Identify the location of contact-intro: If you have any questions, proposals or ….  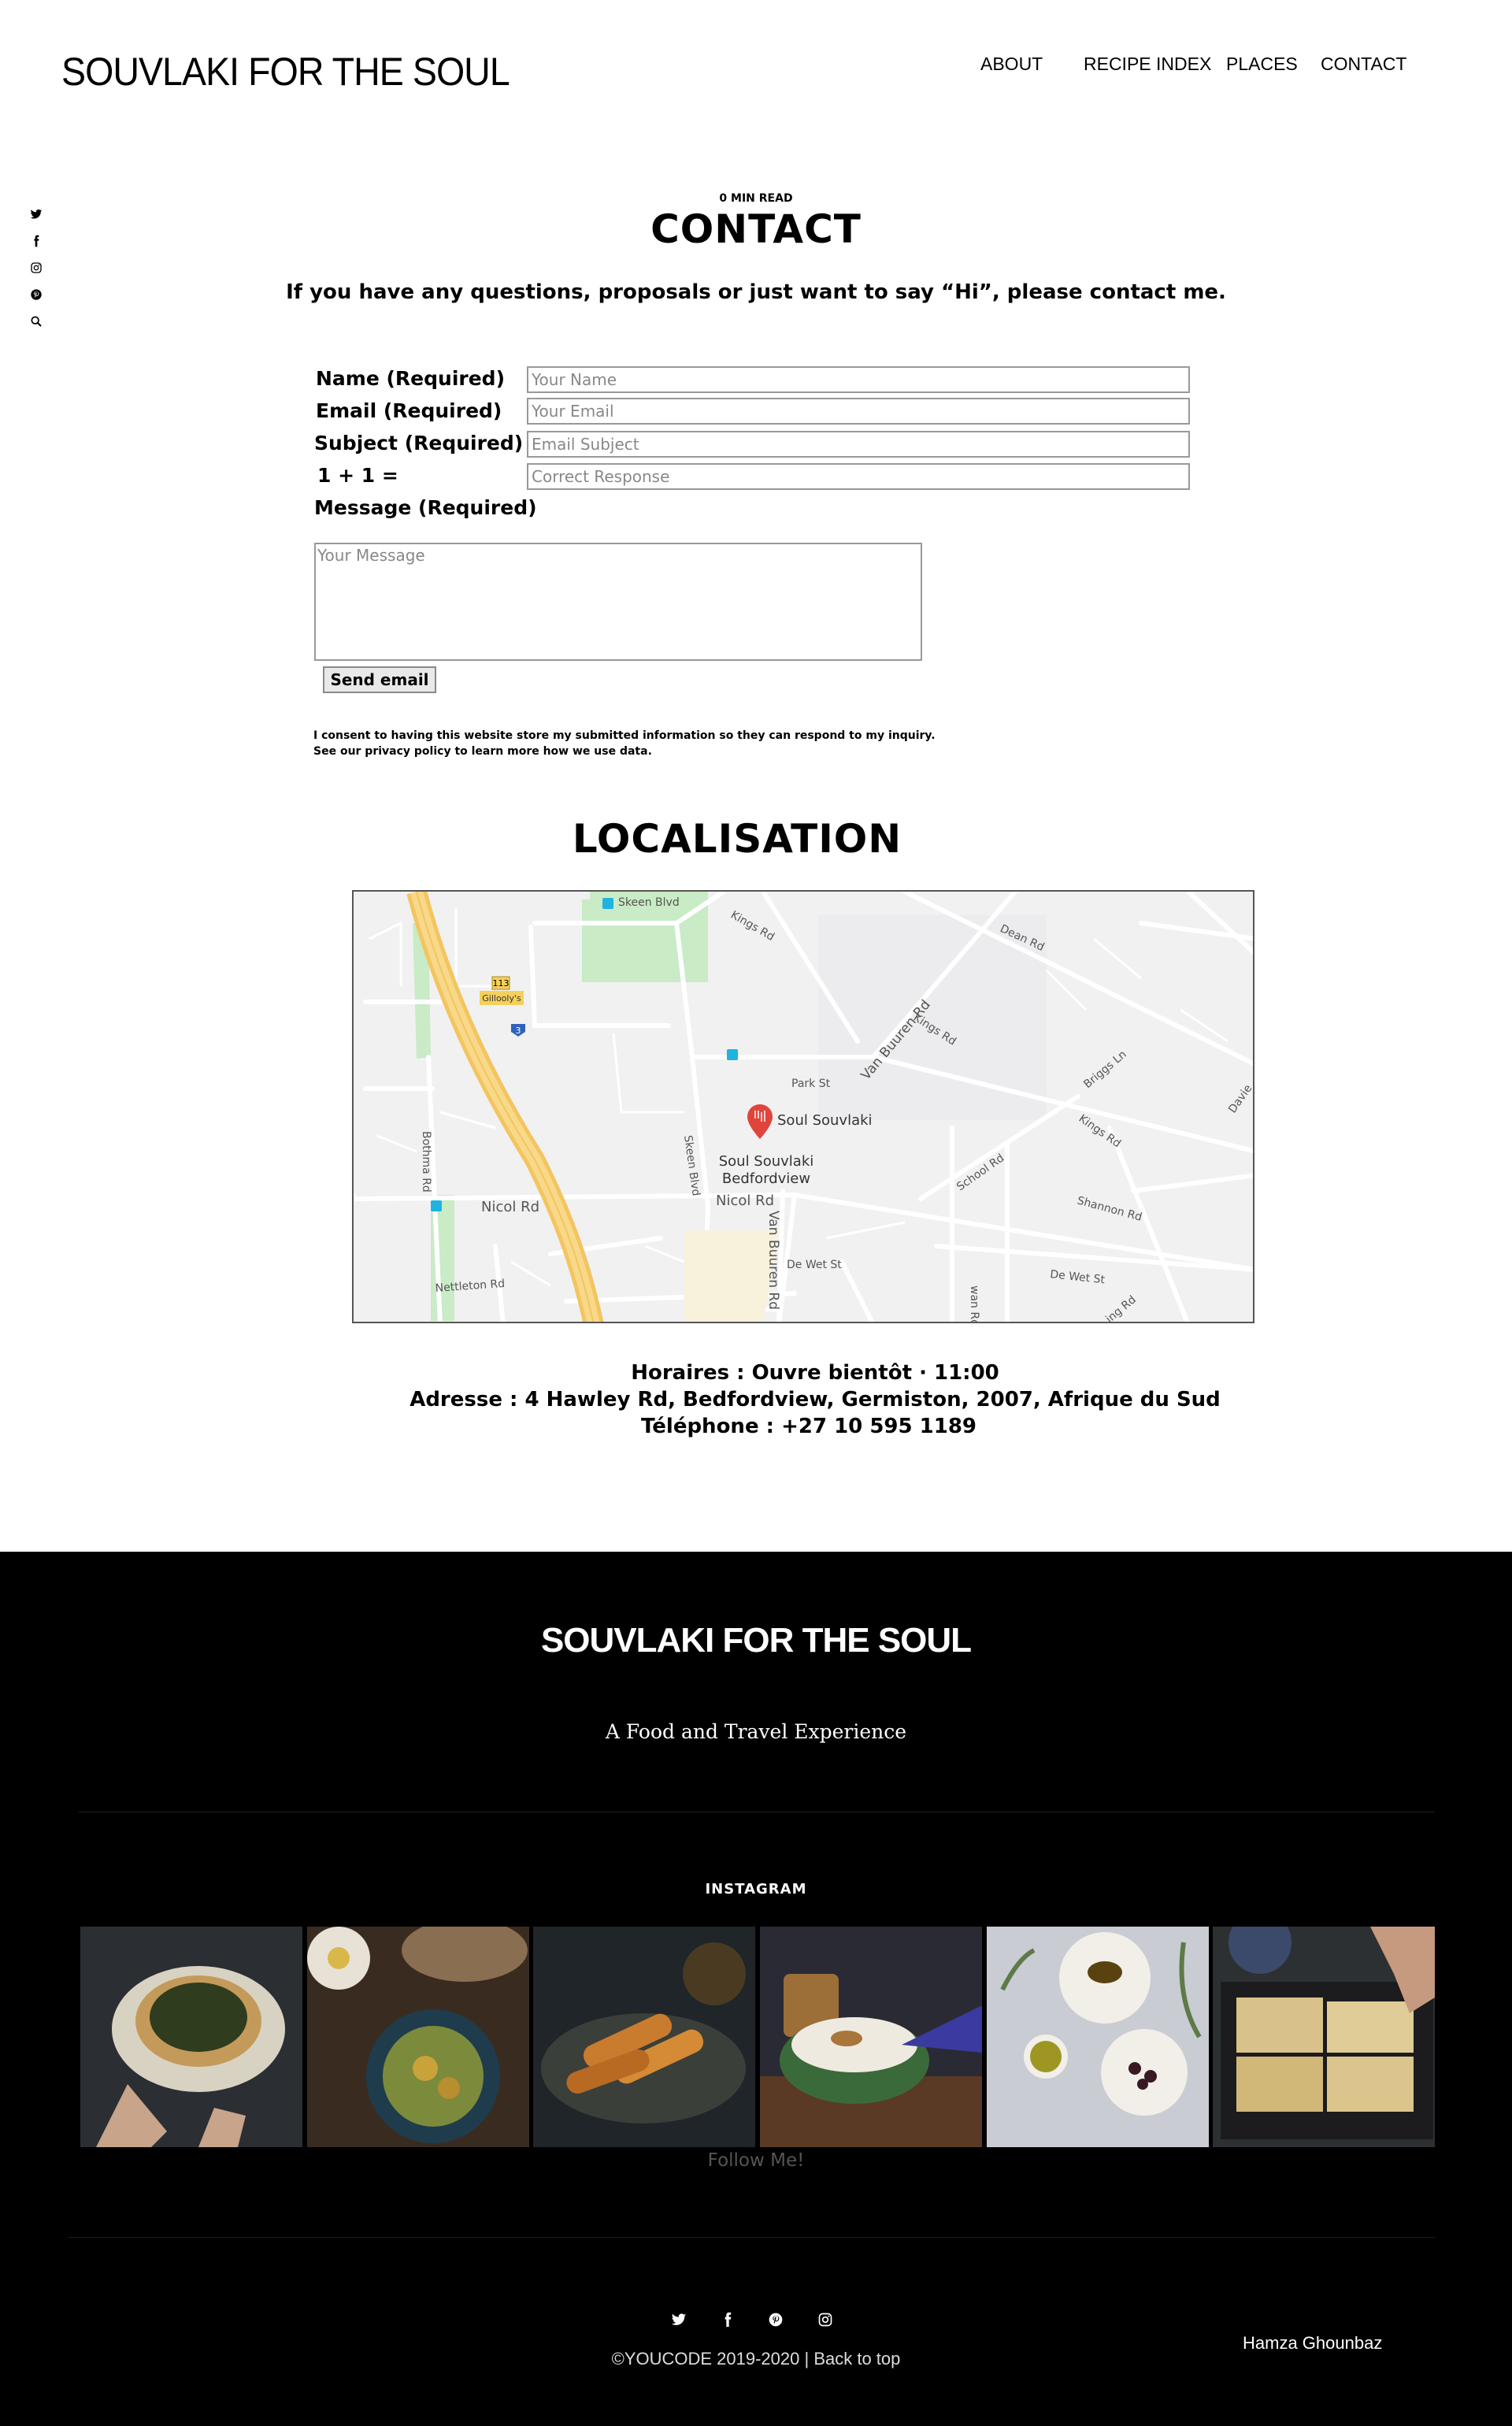
(756, 292).